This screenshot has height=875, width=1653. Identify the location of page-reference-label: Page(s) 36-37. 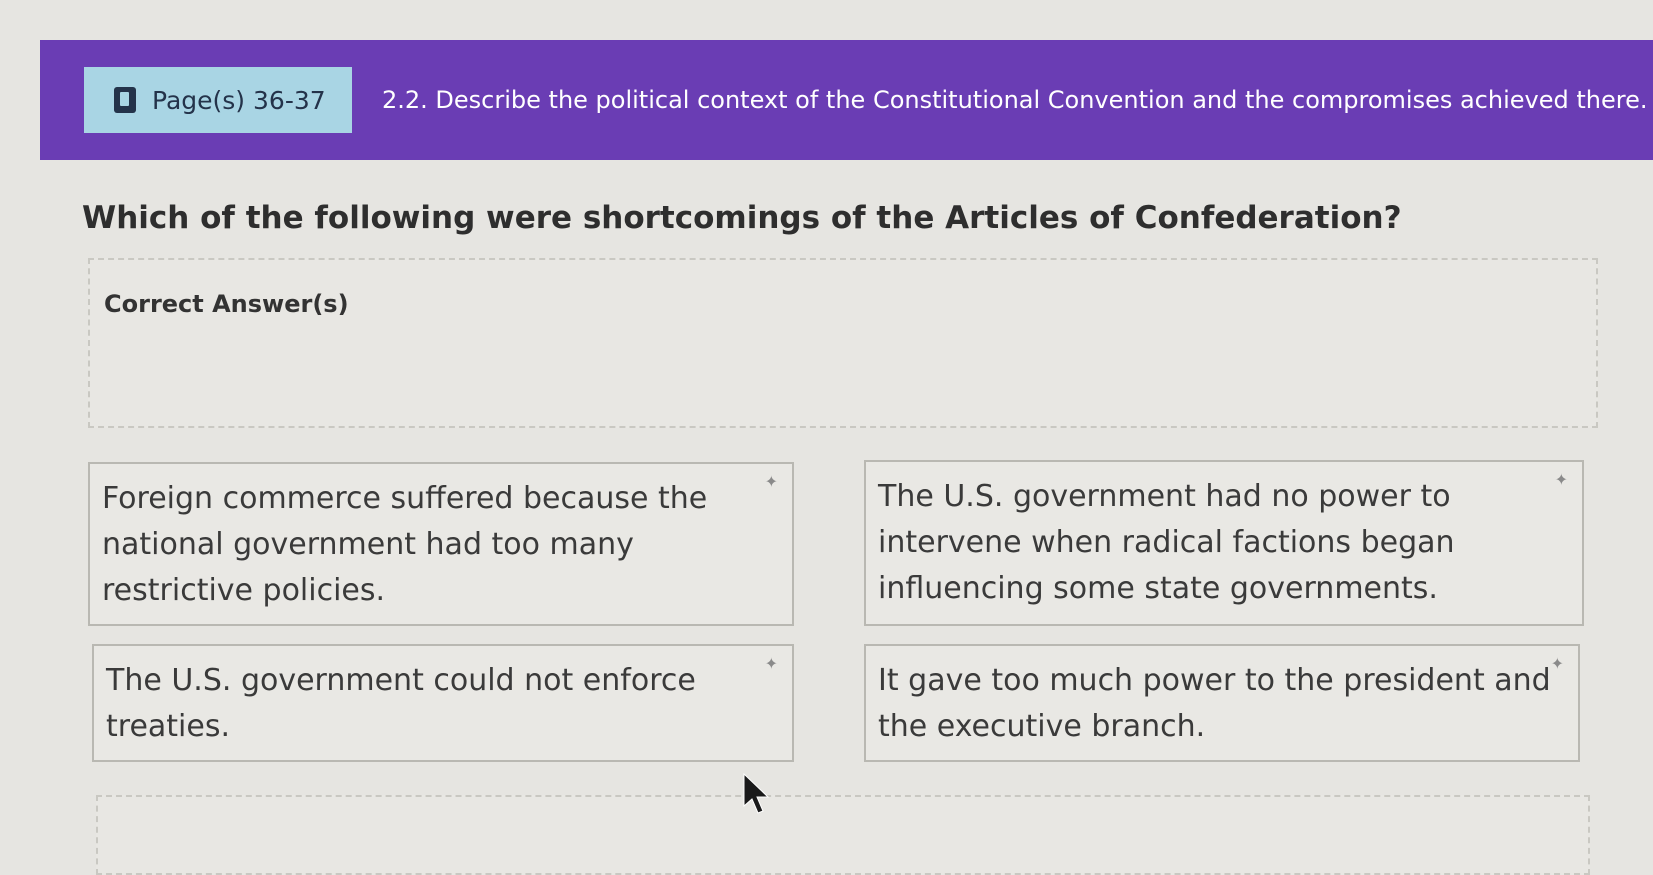
(239, 100).